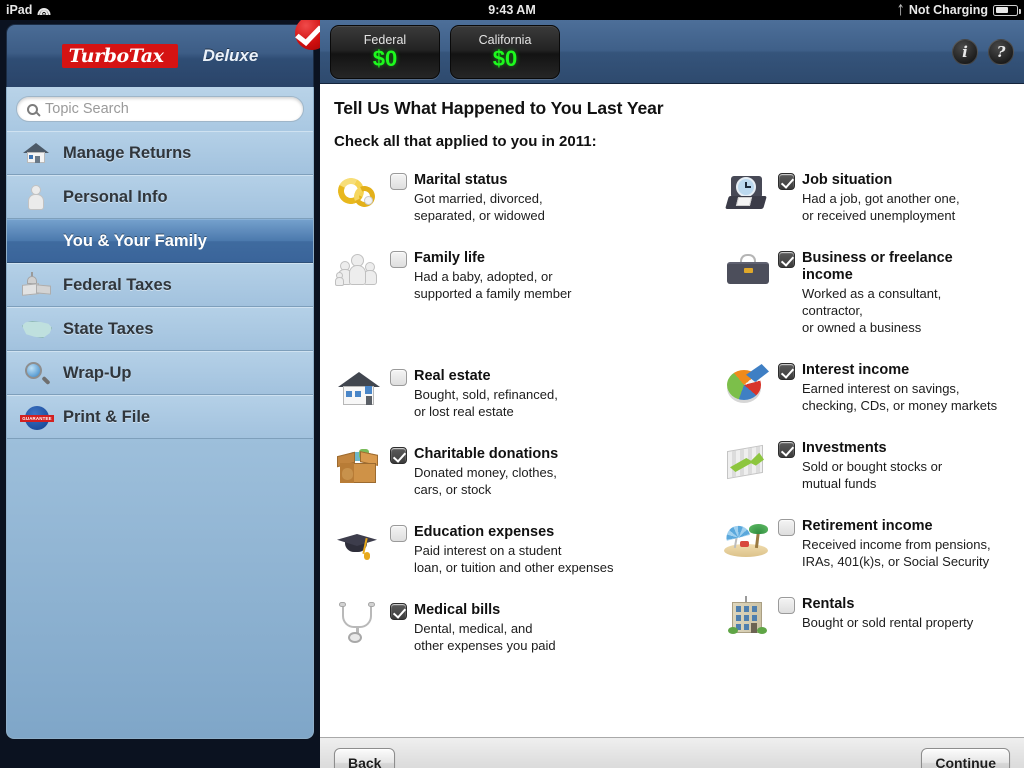 This screenshot has height=768, width=1024. I want to click on sidebar-item-label: Federal Taxes, so click(117, 284).